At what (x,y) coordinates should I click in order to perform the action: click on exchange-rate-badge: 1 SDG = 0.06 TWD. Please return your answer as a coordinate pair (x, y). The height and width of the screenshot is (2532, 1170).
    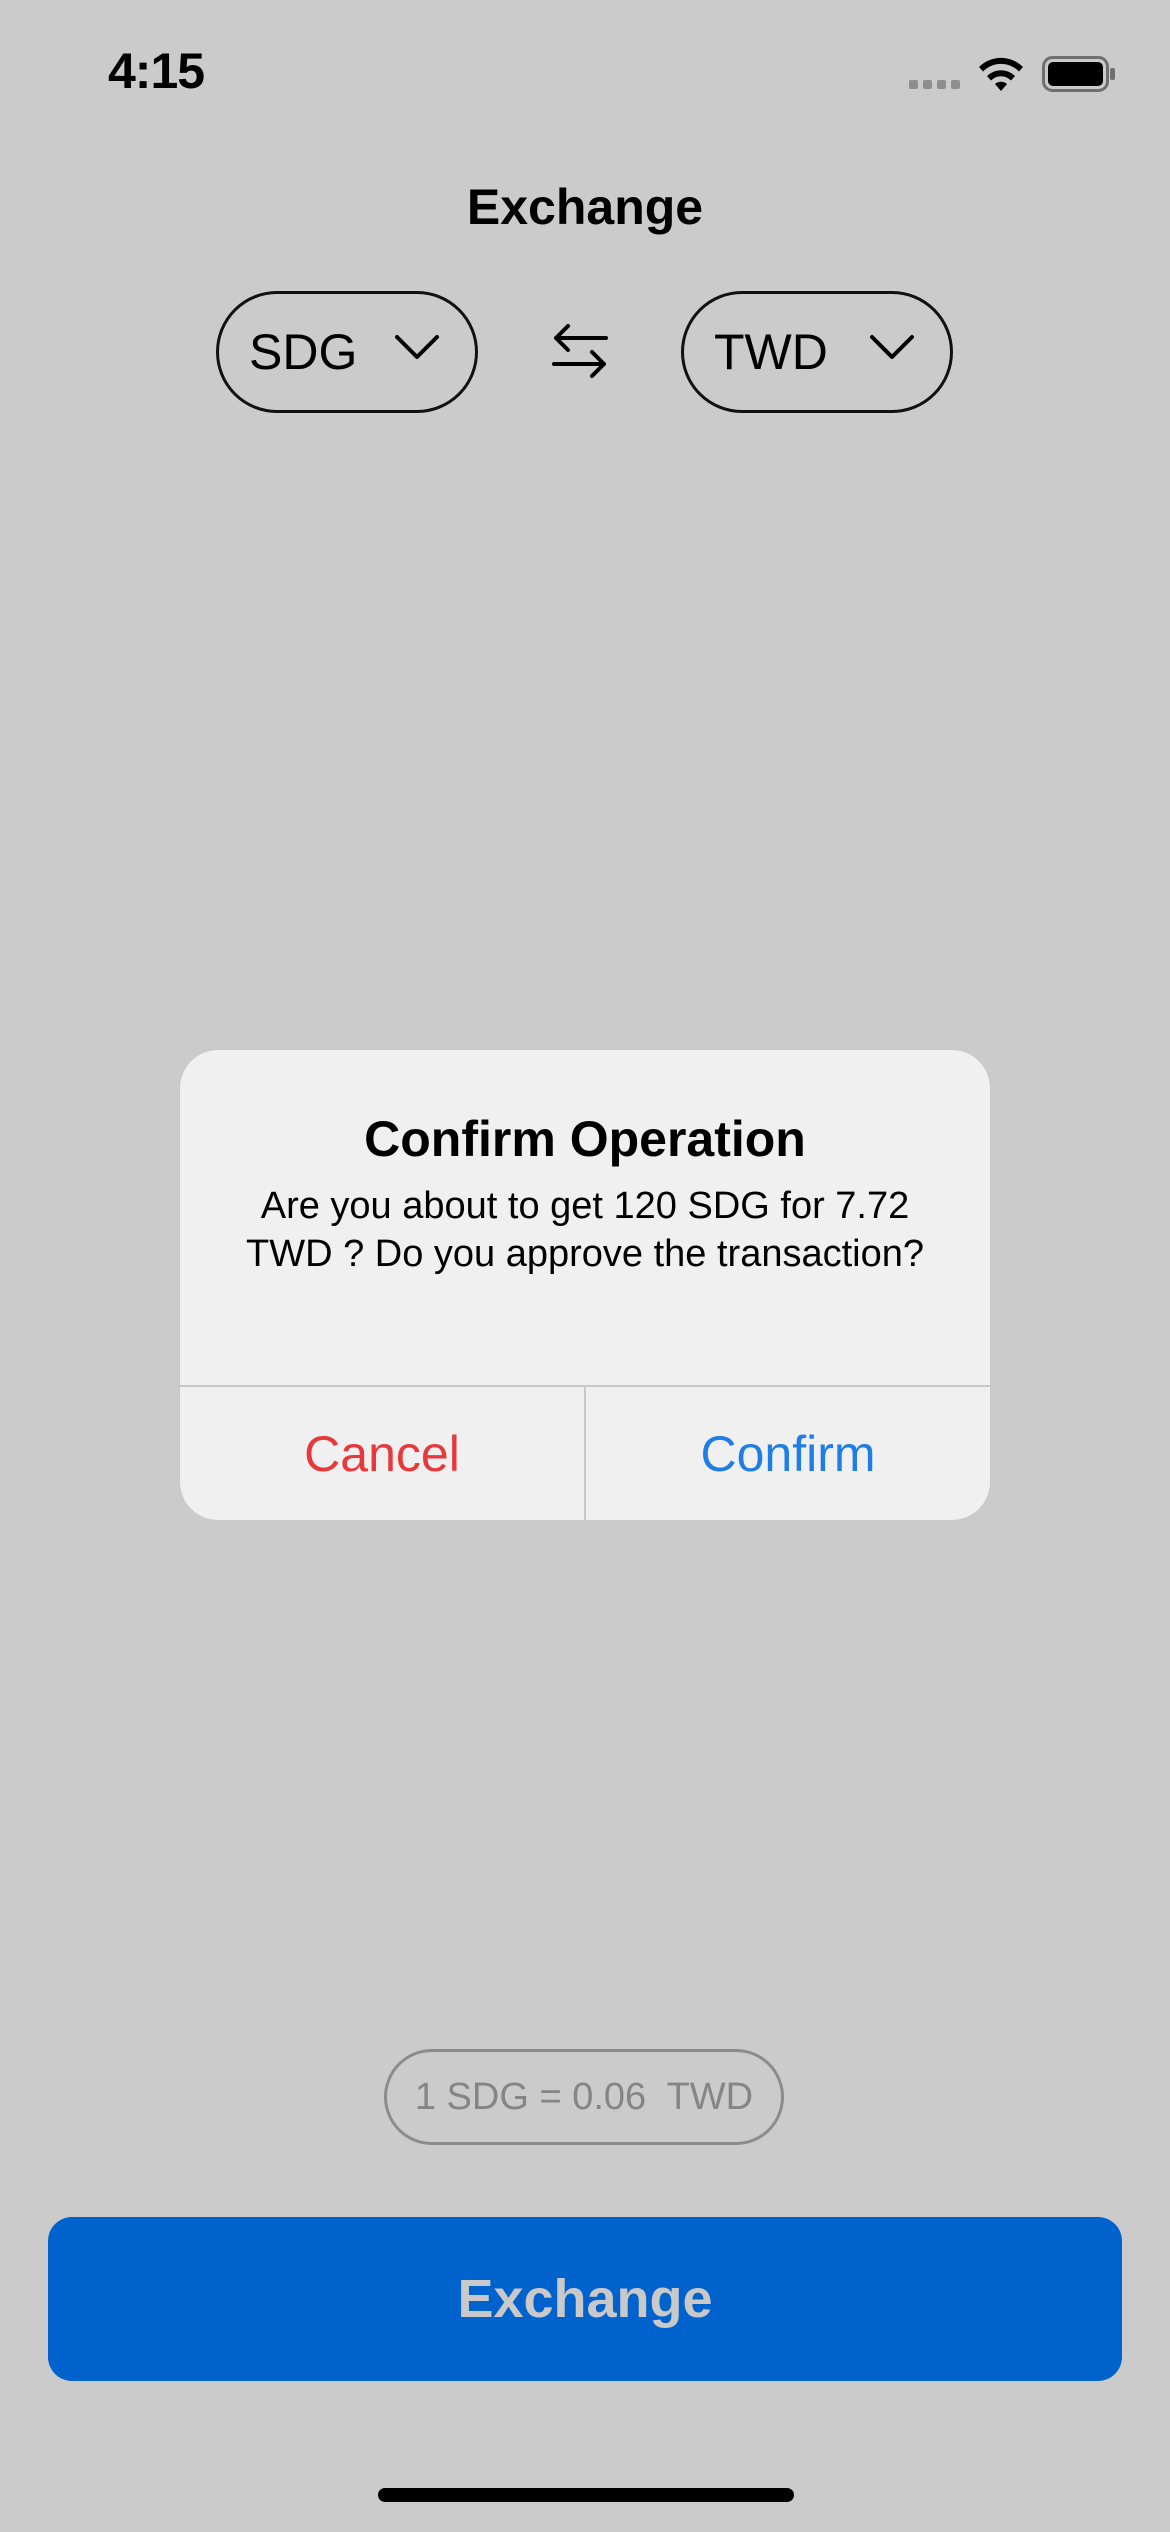
    Looking at the image, I should click on (584, 2097).